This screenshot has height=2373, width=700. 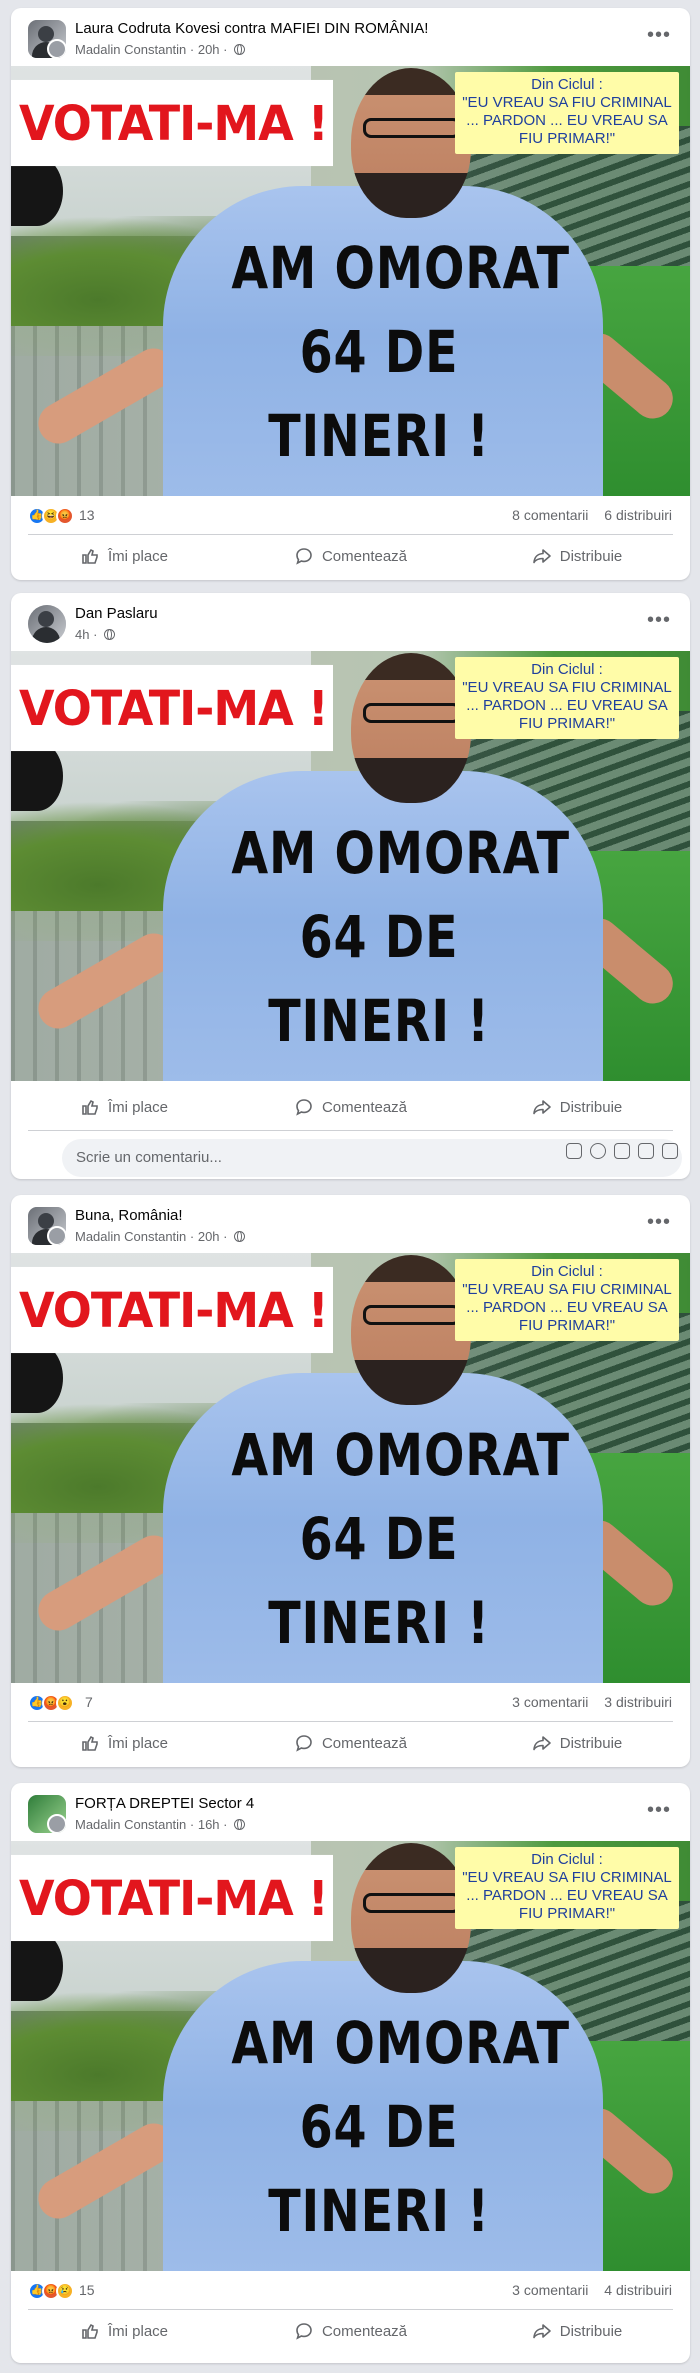 I want to click on reaction-count: 15, so click(x=87, y=2290).